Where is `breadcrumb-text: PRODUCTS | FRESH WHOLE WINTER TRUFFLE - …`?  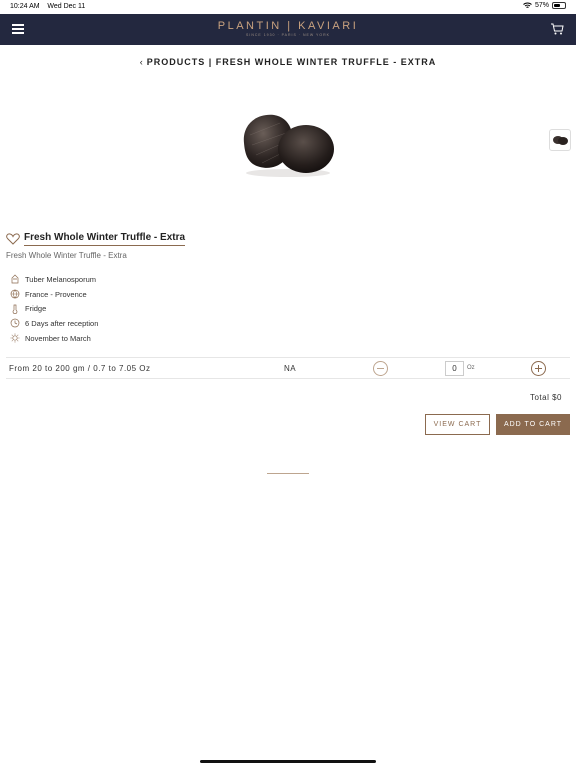
breadcrumb-text: PRODUCTS | FRESH WHOLE WINTER TRUFFLE - … is located at coordinates (291, 62).